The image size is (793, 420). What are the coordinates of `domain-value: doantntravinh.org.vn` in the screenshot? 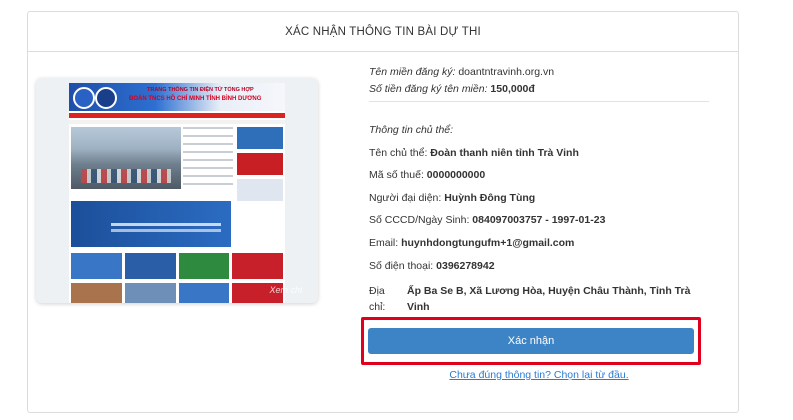 It's located at (506, 72).